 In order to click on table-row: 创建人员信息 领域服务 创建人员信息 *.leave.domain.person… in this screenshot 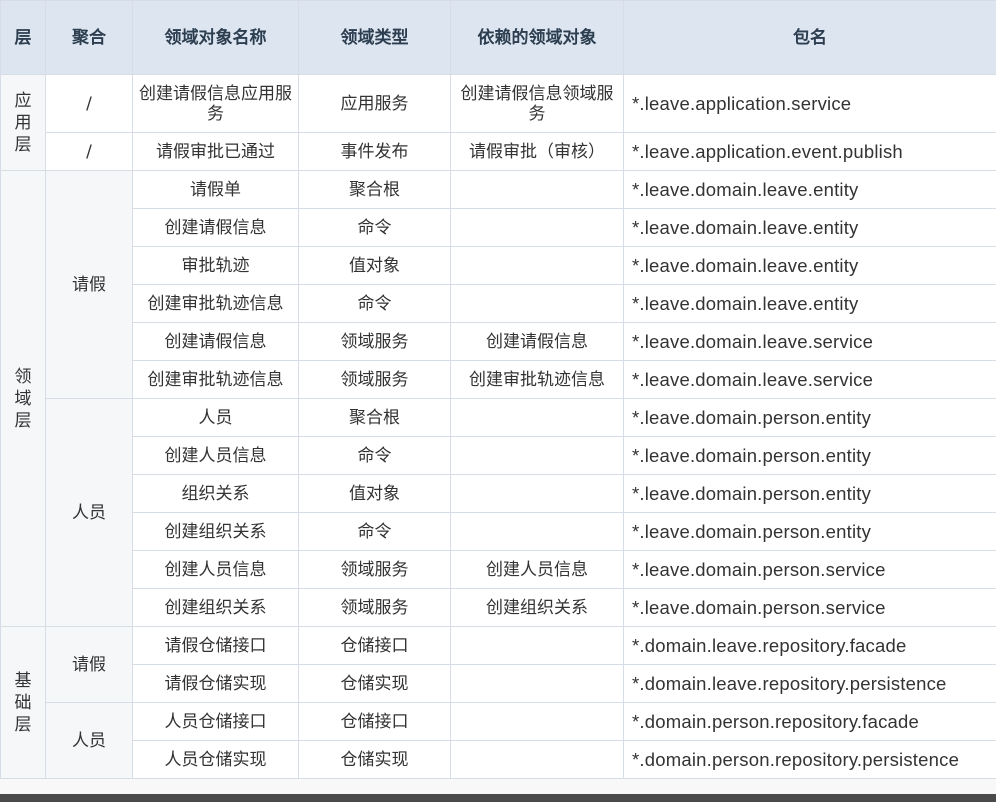, I will do `click(498, 569)`.